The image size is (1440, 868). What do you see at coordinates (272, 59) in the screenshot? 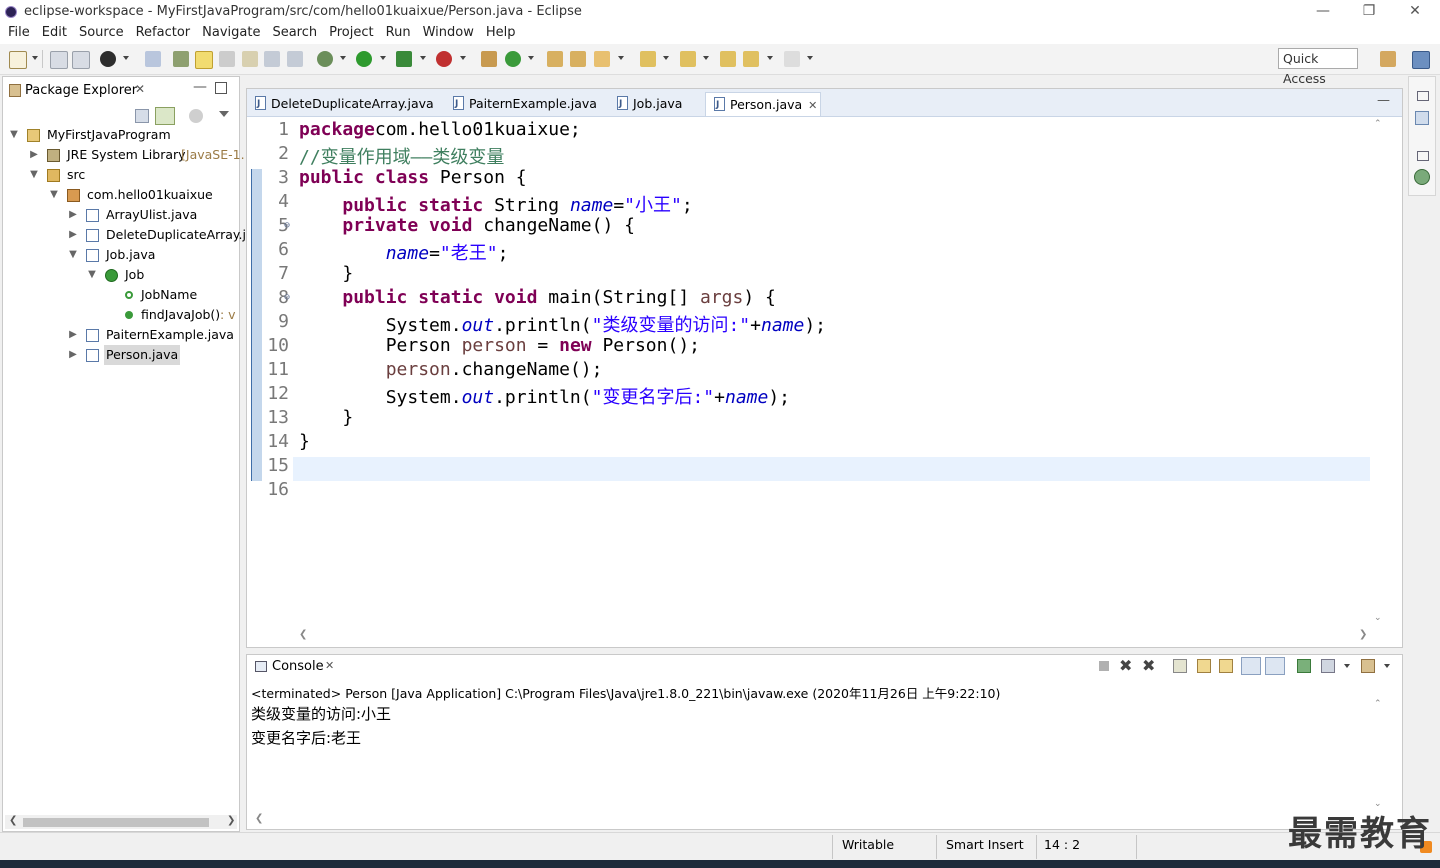
I see `show-whitespace-icon` at bounding box center [272, 59].